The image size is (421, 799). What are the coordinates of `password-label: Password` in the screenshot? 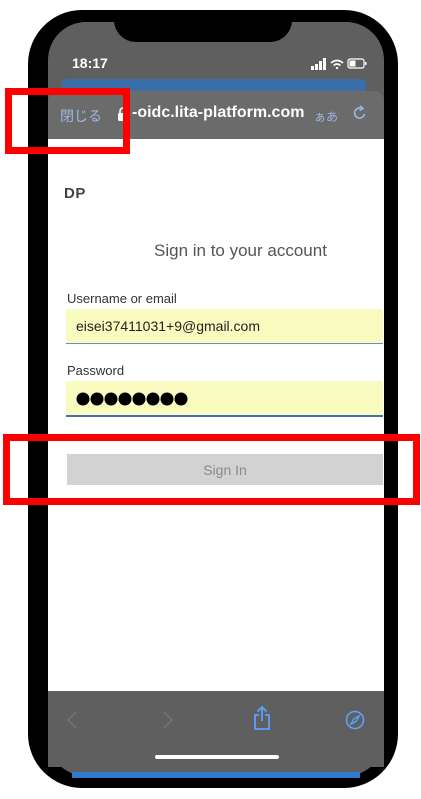 It's located at (96, 370).